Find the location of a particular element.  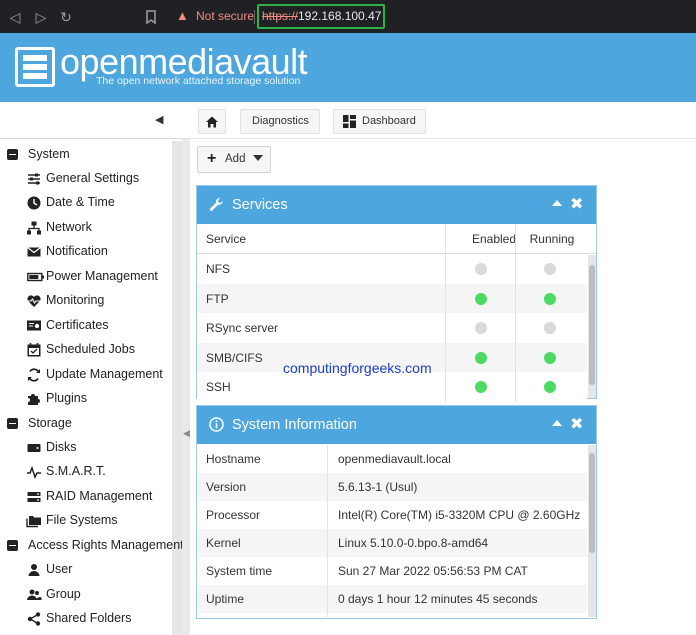

running-status-dot is located at coordinates (550, 387).